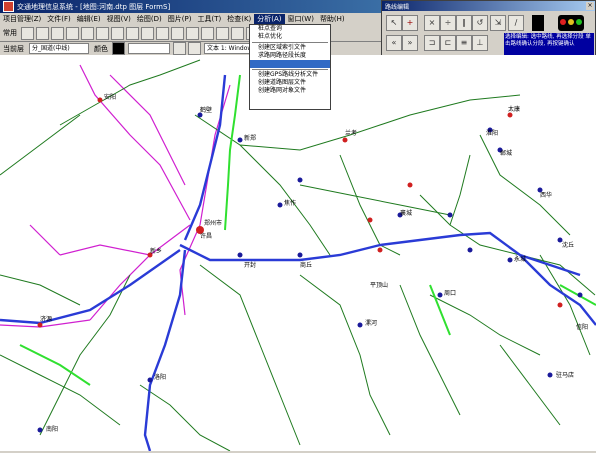 The image size is (596, 453). What do you see at coordinates (332, 19) in the screenshot?
I see `menu-help: 帮助(H)` at bounding box center [332, 19].